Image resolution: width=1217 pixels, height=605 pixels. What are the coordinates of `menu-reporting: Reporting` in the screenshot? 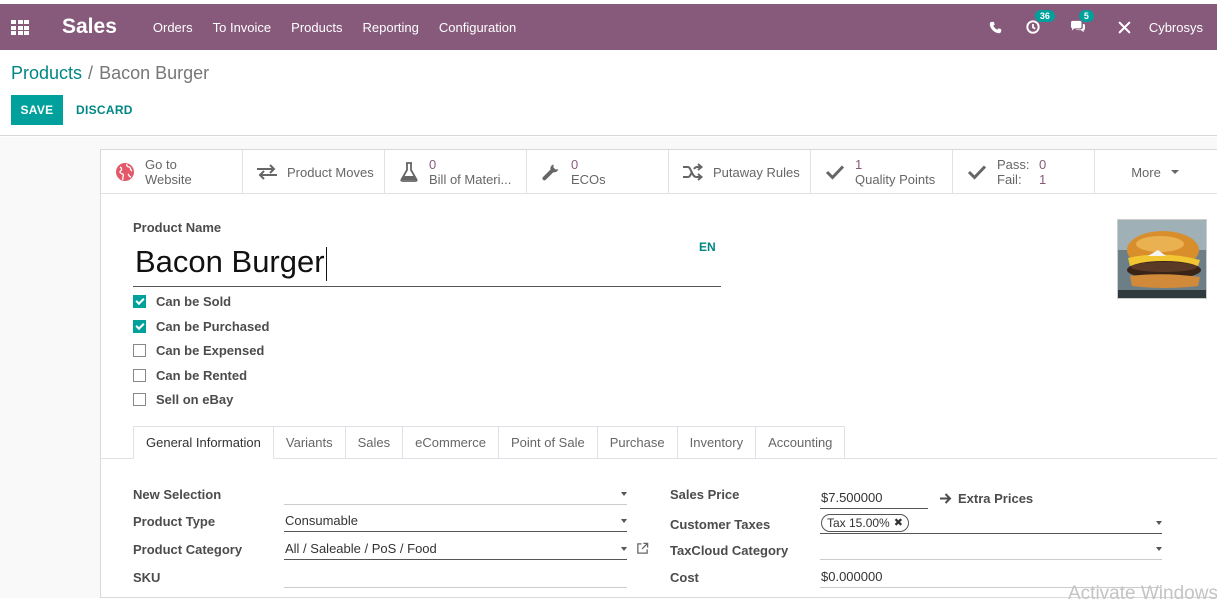 It's located at (390, 27).